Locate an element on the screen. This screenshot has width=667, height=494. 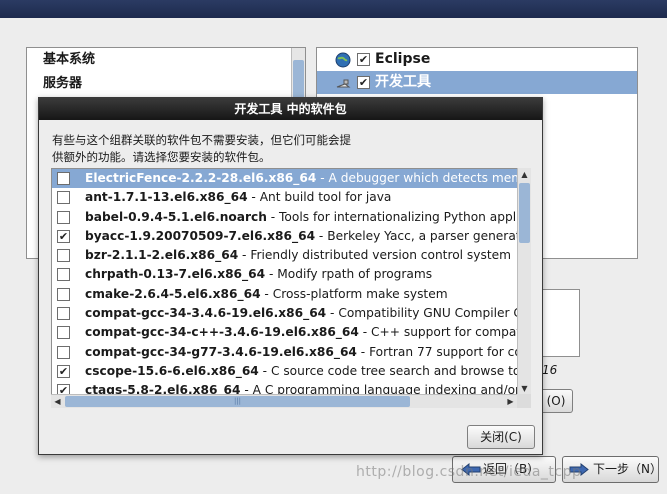
package-name: compat-gcc-34-c++-3.4.6-19.el6.x86_64 is located at coordinates (222, 332).